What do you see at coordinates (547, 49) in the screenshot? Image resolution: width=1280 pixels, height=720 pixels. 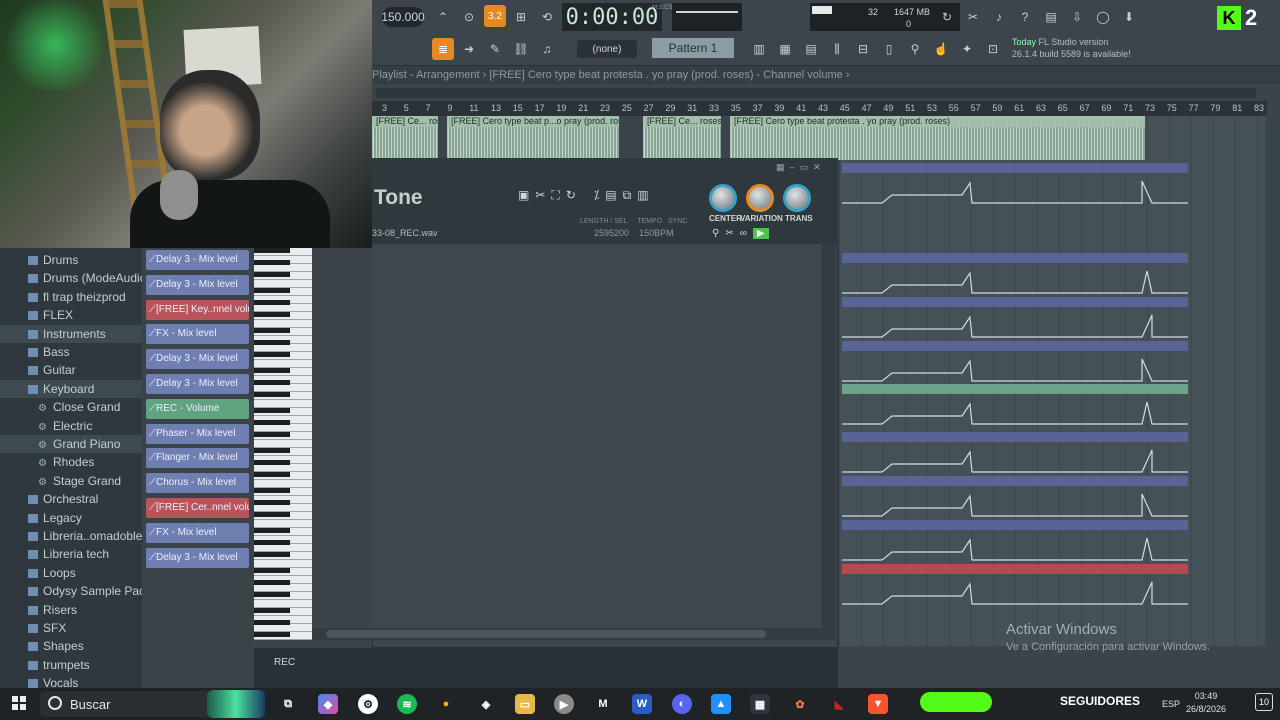 I see `bell-icon: ♫` at bounding box center [547, 49].